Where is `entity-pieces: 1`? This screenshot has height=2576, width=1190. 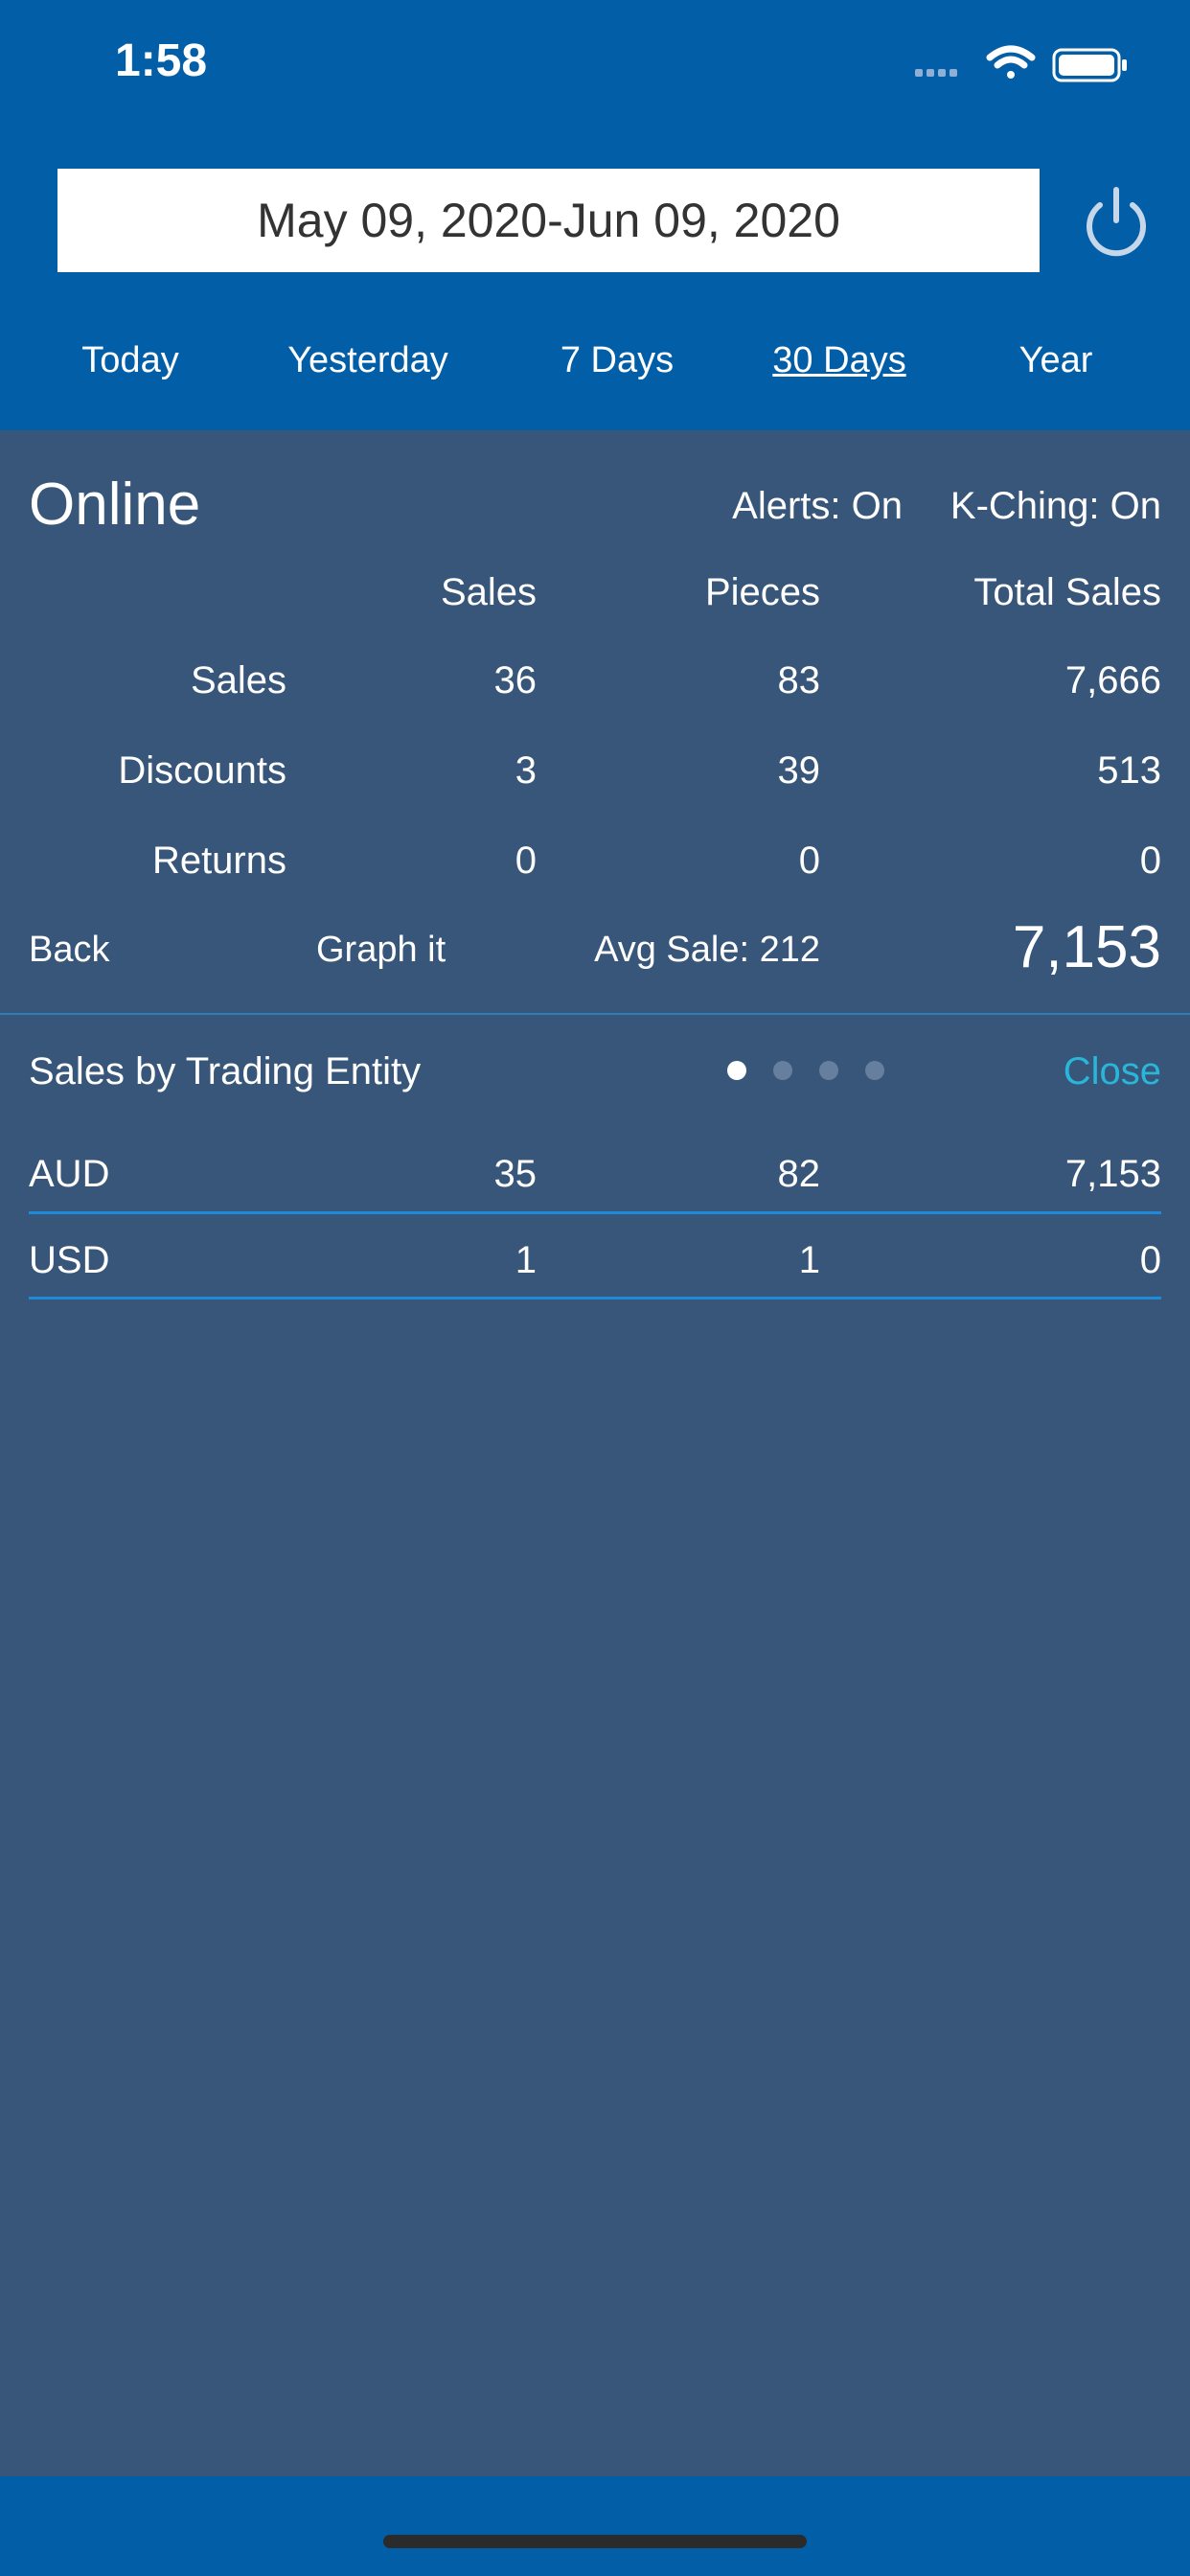 entity-pieces: 1 is located at coordinates (809, 1260).